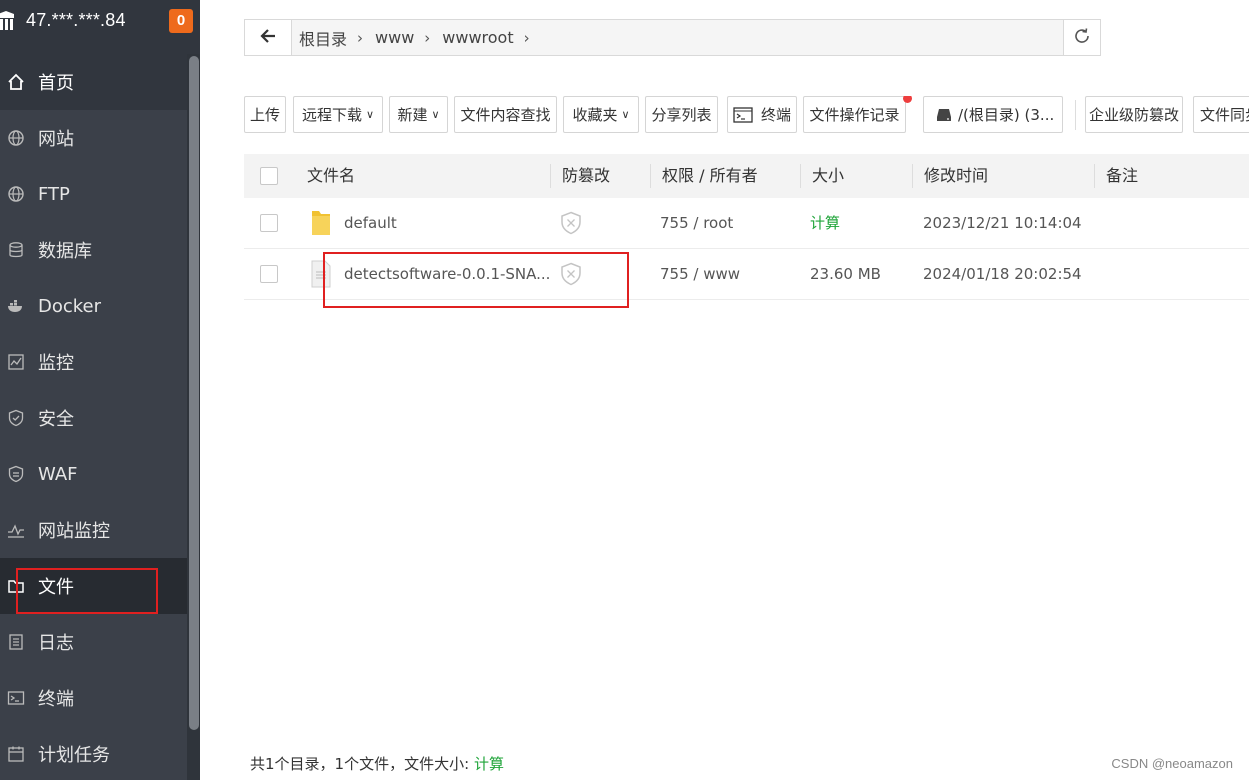  Describe the element at coordinates (93, 698) in the screenshot. I see `sidebar-item-terminal: 终端` at that location.